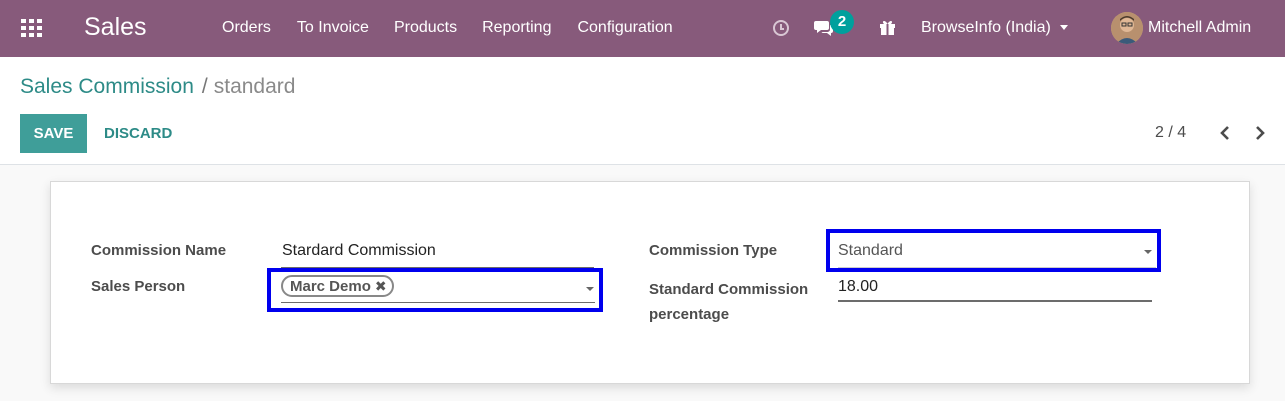 The width and height of the screenshot is (1285, 401). I want to click on save-button: SAVE, so click(53, 133).